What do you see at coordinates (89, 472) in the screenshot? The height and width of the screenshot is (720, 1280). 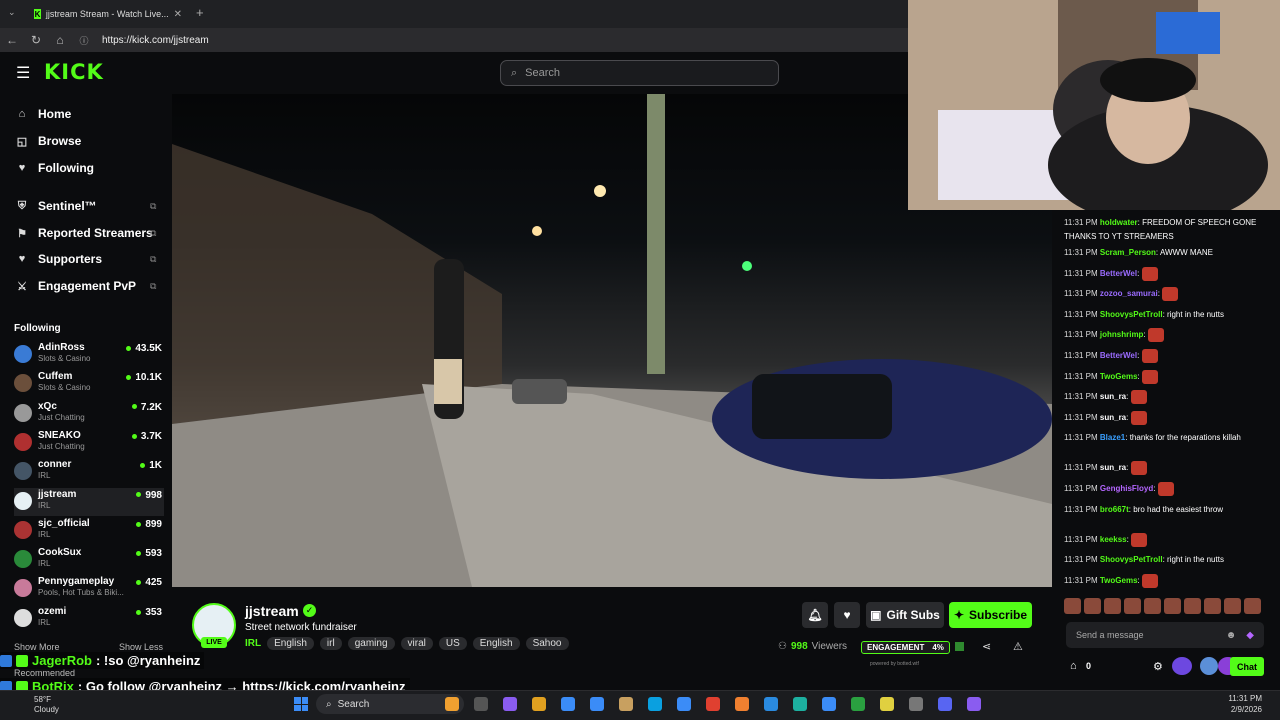 I see `followed-channel-conner: conner IRL 1K` at bounding box center [89, 472].